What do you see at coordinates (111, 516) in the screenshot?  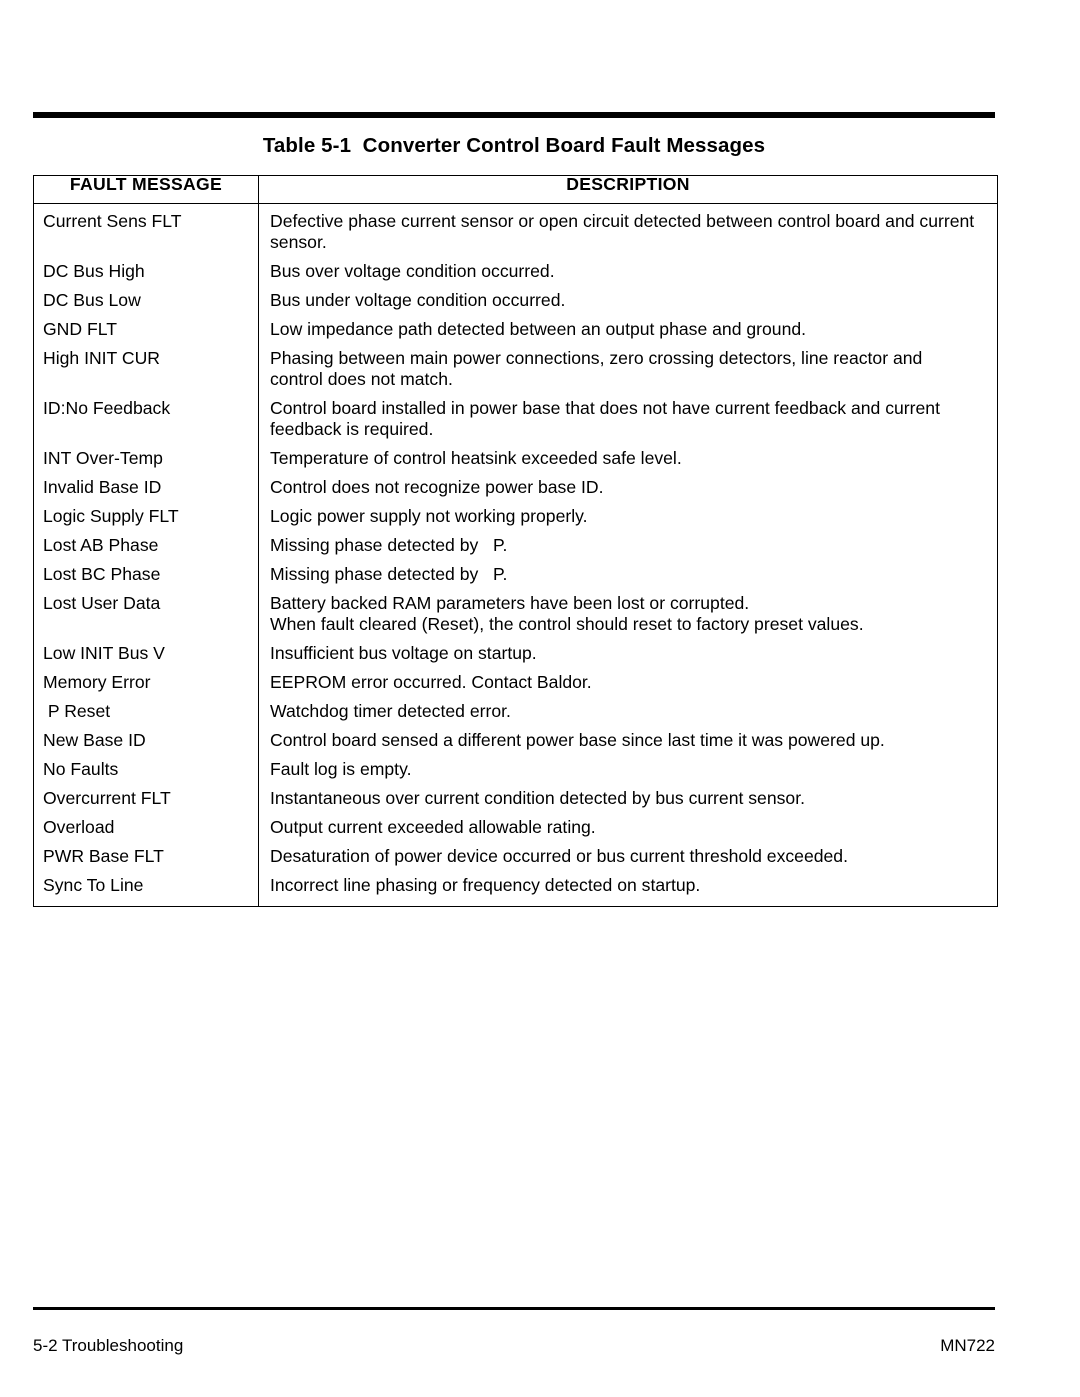 I see `fault-message-cell: Logic Supply FLT` at bounding box center [111, 516].